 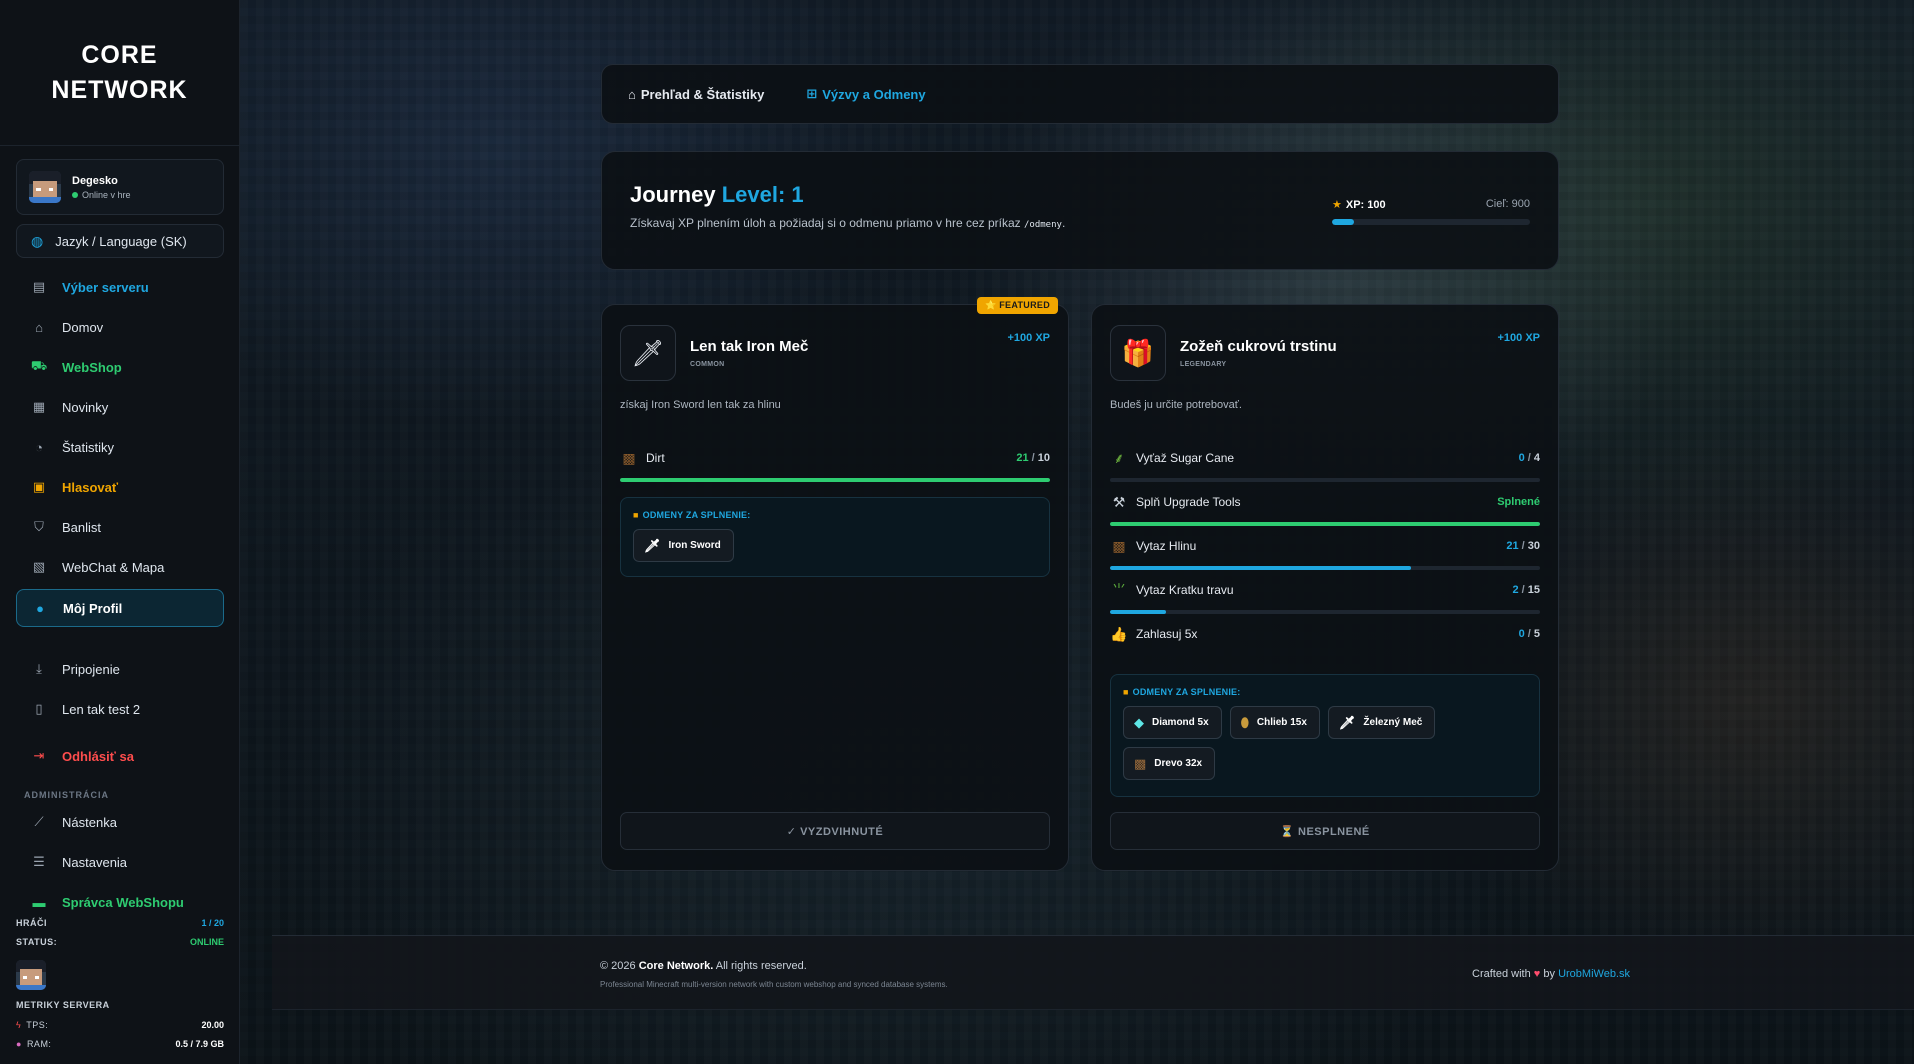 What do you see at coordinates (120, 447) in the screenshot?
I see `nav-statistics: ◔ Štatistiky` at bounding box center [120, 447].